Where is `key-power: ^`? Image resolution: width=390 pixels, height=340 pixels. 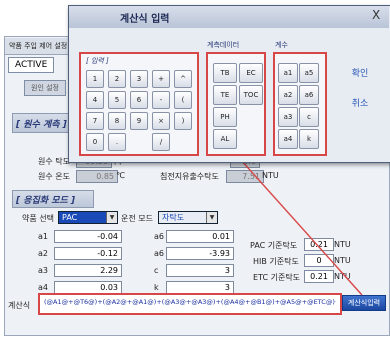 key-power: ^ is located at coordinates (183, 79).